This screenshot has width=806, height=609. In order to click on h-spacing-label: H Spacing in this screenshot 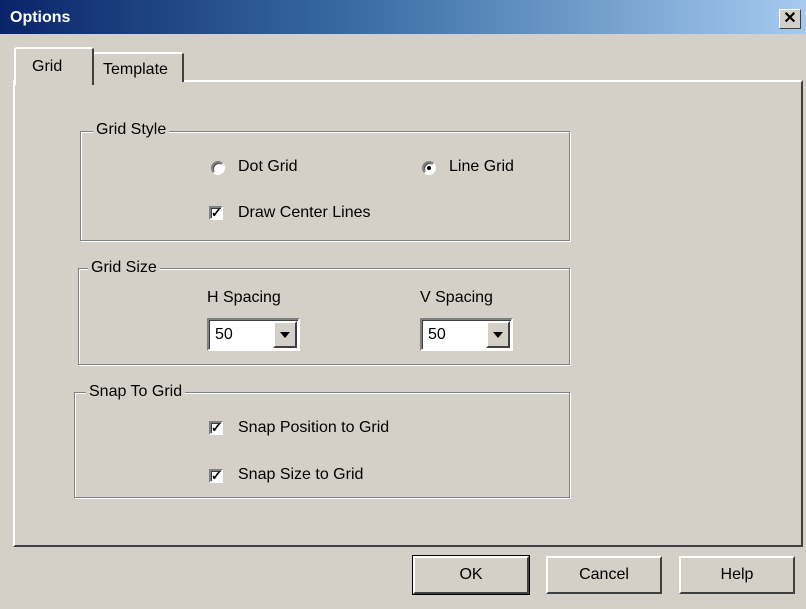, I will do `click(244, 297)`.